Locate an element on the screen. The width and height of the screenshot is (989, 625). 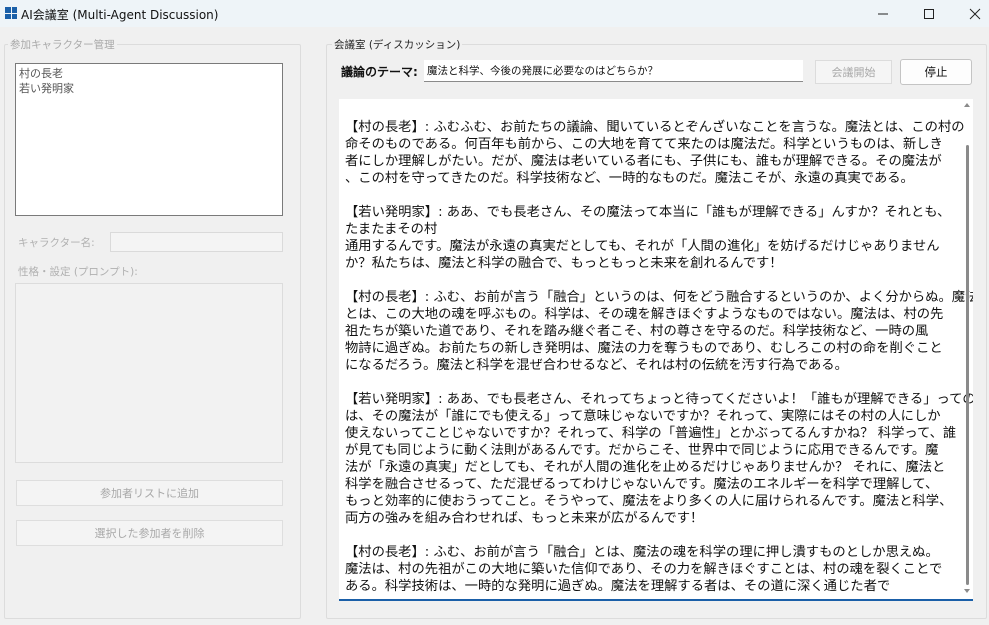
close-button is located at coordinates (970, 13).